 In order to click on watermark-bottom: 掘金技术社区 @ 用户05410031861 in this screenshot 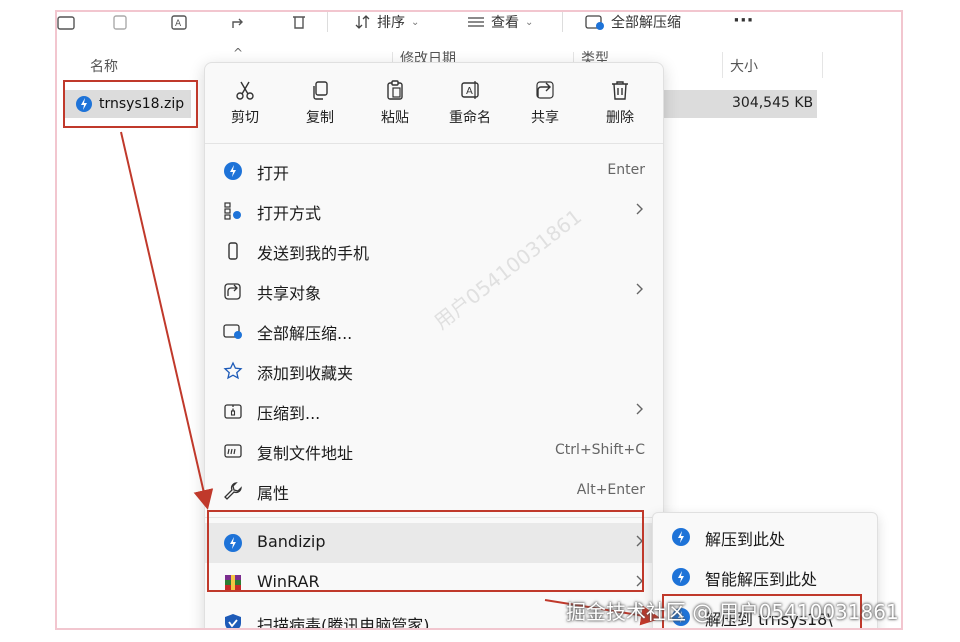, I will do `click(732, 612)`.